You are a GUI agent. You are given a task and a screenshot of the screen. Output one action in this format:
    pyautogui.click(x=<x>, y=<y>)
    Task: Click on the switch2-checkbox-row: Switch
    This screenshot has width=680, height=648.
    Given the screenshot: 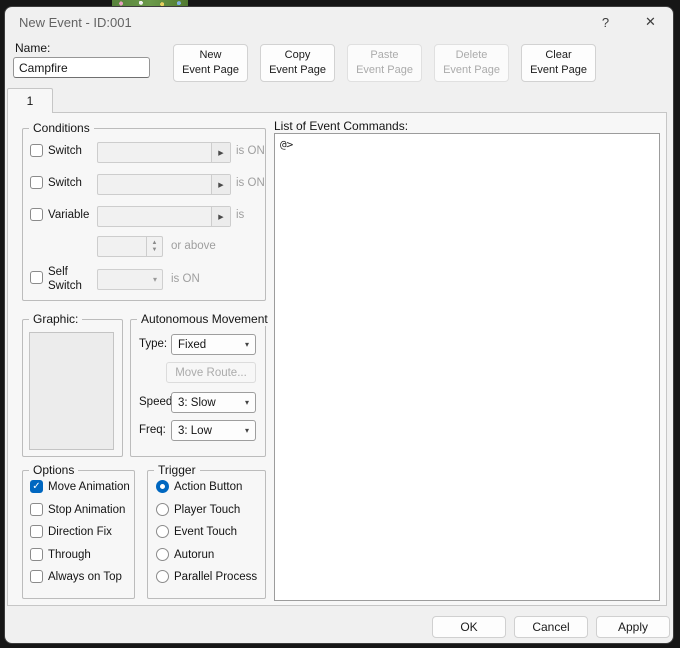 What is the action you would take?
    pyautogui.click(x=56, y=182)
    